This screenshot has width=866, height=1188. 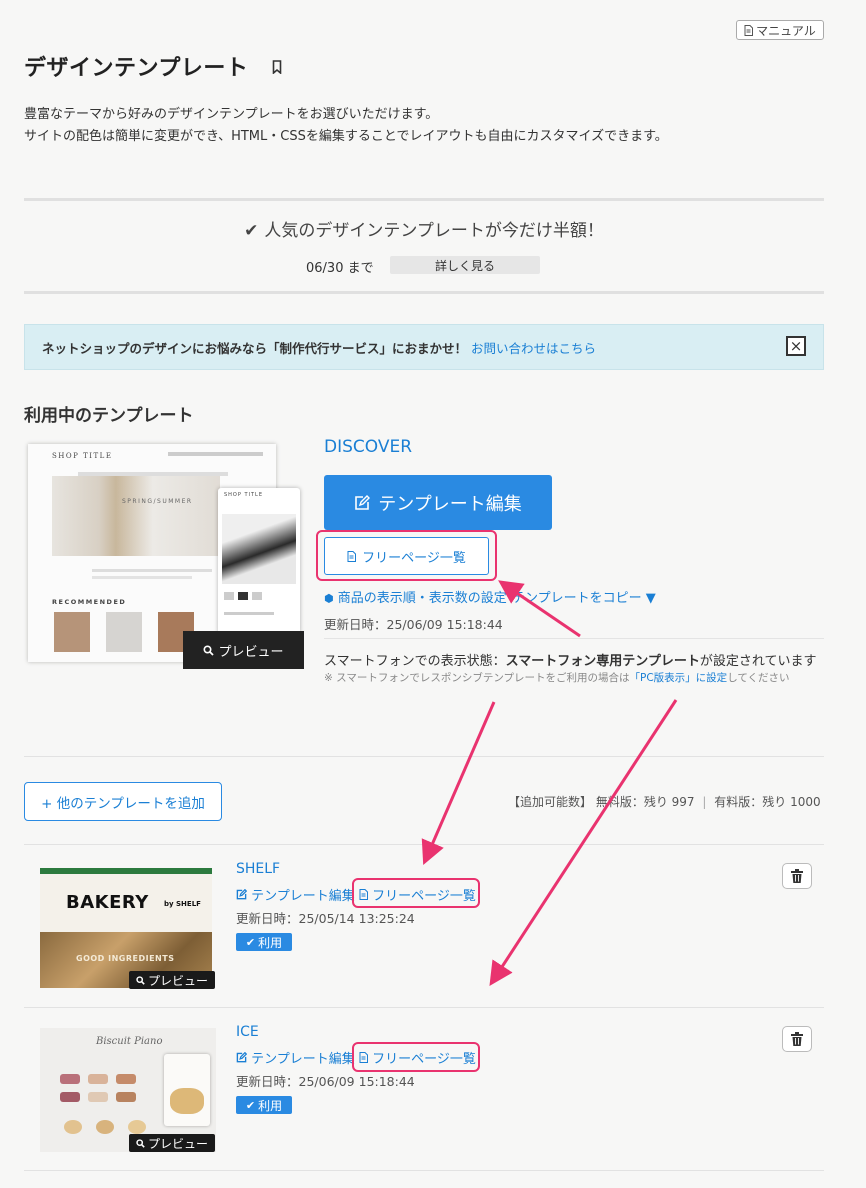 I want to click on pc-view-link: 「PC版表示」に設定, so click(x=679, y=678).